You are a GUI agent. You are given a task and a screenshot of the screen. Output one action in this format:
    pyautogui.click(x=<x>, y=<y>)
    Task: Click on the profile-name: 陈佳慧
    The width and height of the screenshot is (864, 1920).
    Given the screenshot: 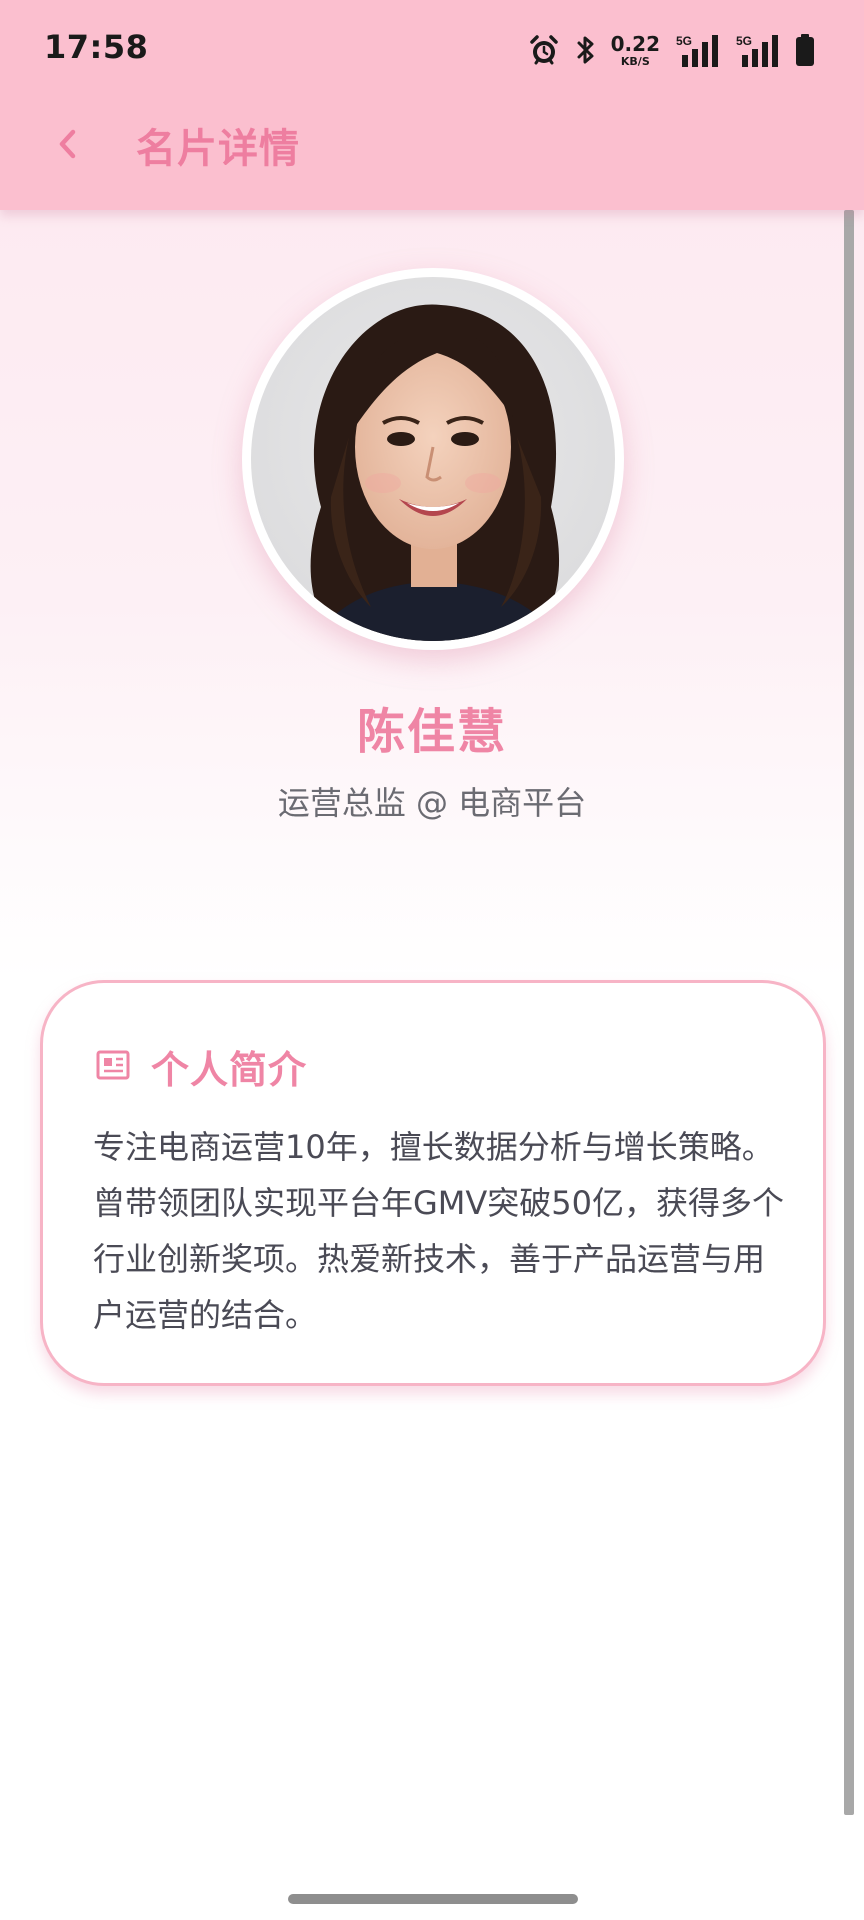 What is the action you would take?
    pyautogui.click(x=431, y=732)
    